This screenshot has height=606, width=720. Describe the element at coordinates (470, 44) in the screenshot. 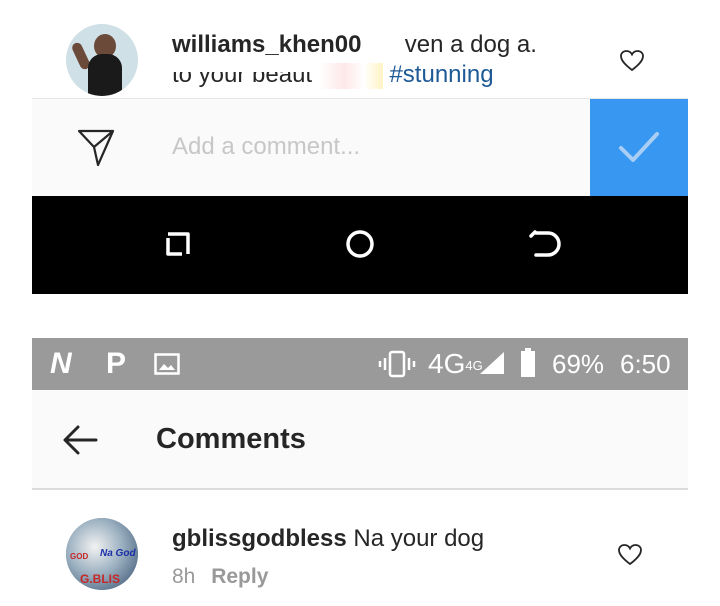

I see `top-comment-fragment: ven a dog a.` at that location.